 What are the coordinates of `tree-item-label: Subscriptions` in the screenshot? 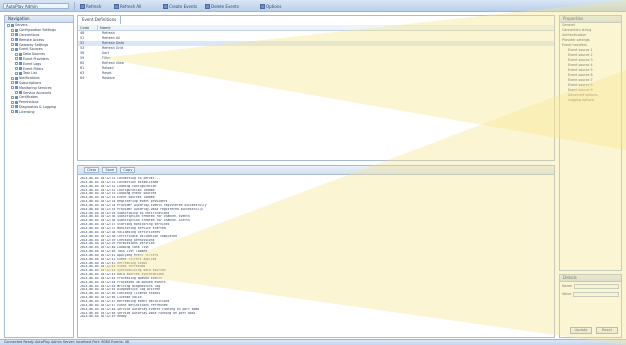 It's located at (30, 82).